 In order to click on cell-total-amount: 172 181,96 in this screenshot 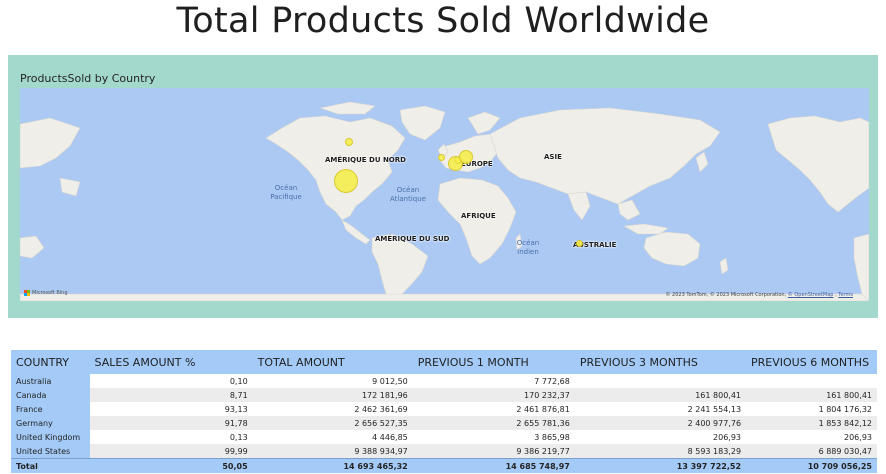, I will do `click(332, 395)`.